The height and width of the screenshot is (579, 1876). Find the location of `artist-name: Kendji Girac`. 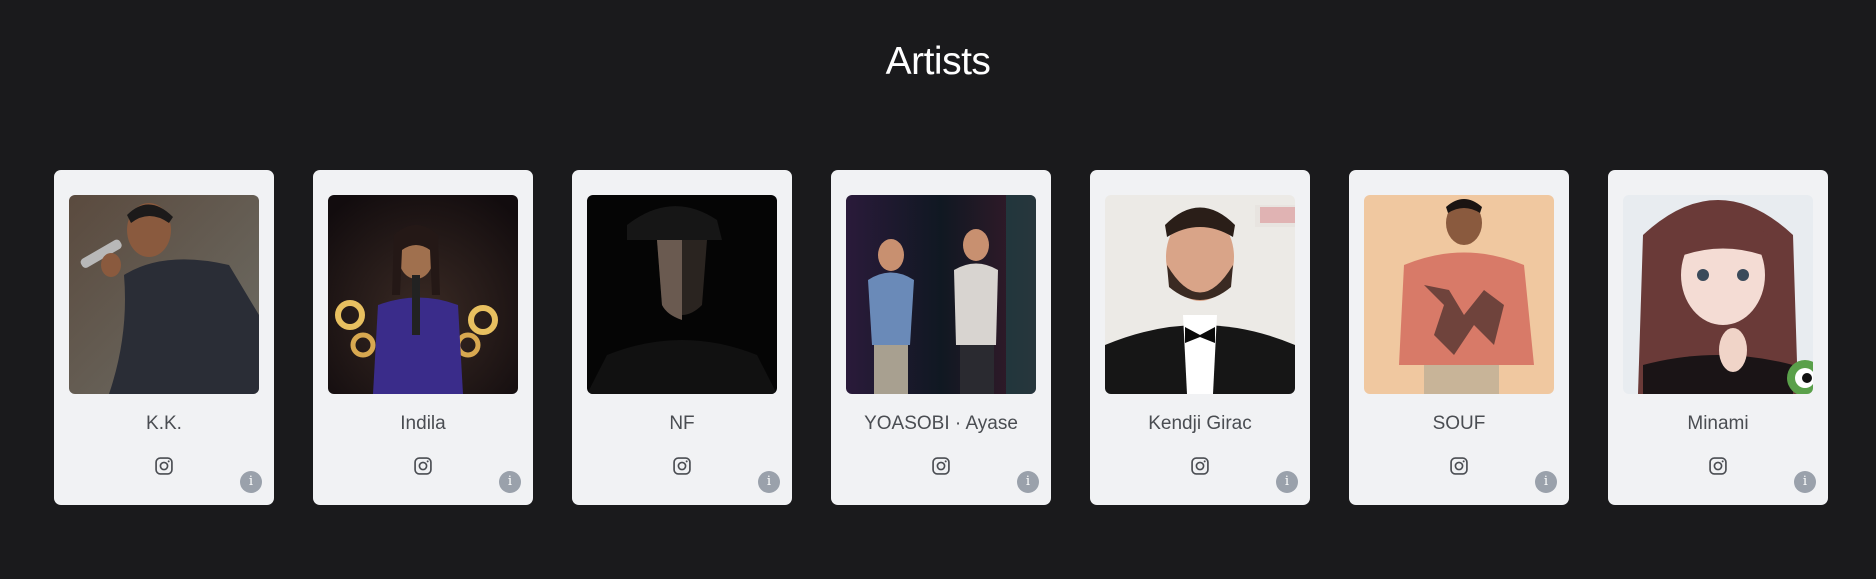

artist-name: Kendji Girac is located at coordinates (1200, 423).